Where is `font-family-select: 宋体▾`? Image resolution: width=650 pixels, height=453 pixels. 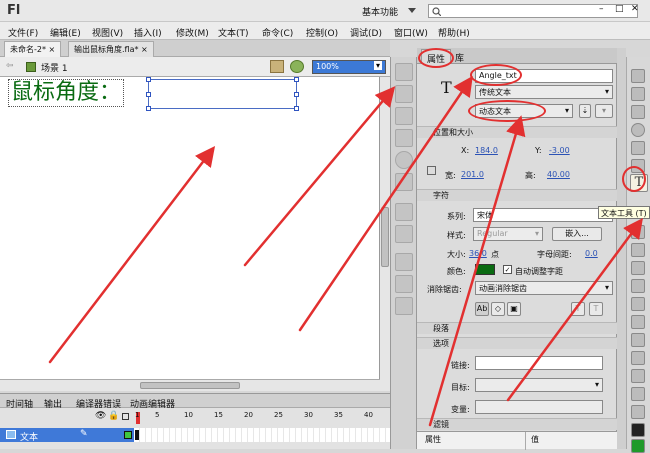
font-family-select: 宋体▾ is located at coordinates (543, 215).